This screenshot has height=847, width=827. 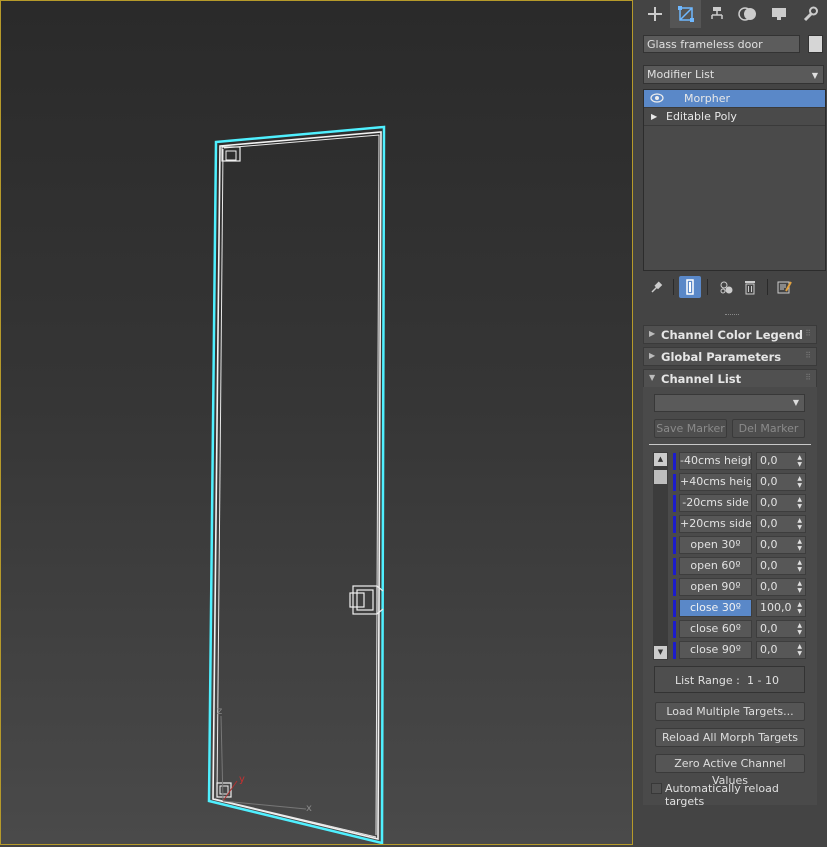 What do you see at coordinates (660, 652) in the screenshot?
I see `scroll-down-icon: ▼` at bounding box center [660, 652].